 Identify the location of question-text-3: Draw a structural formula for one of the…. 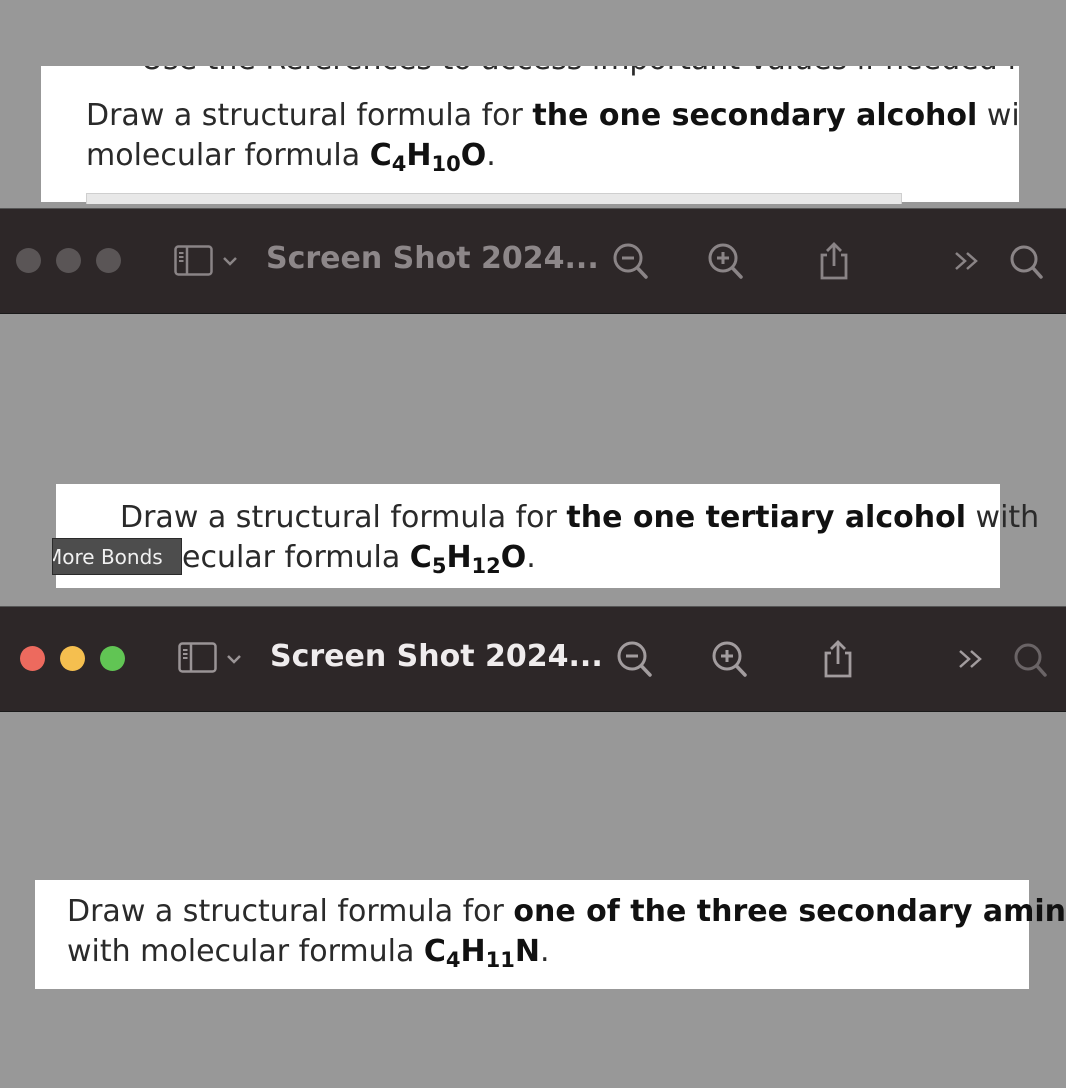
(566, 932).